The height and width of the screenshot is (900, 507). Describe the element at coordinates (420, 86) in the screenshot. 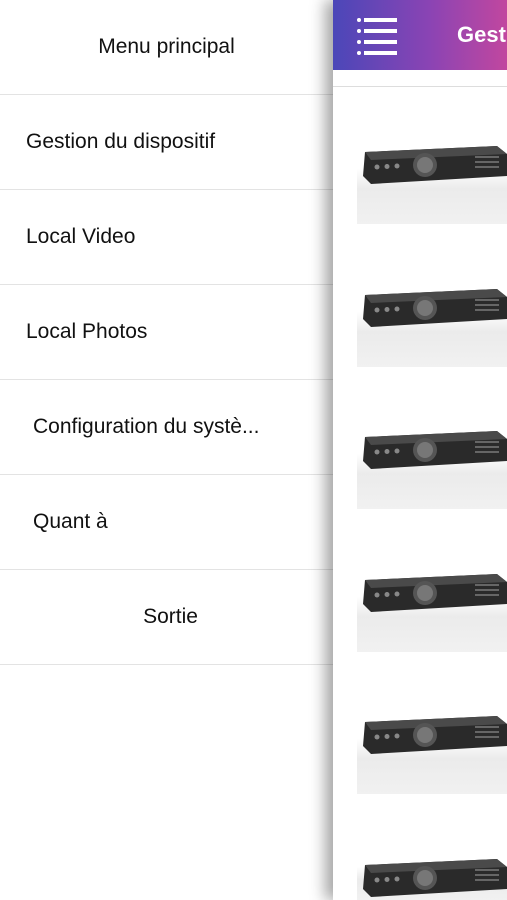

I see `header-divider` at that location.